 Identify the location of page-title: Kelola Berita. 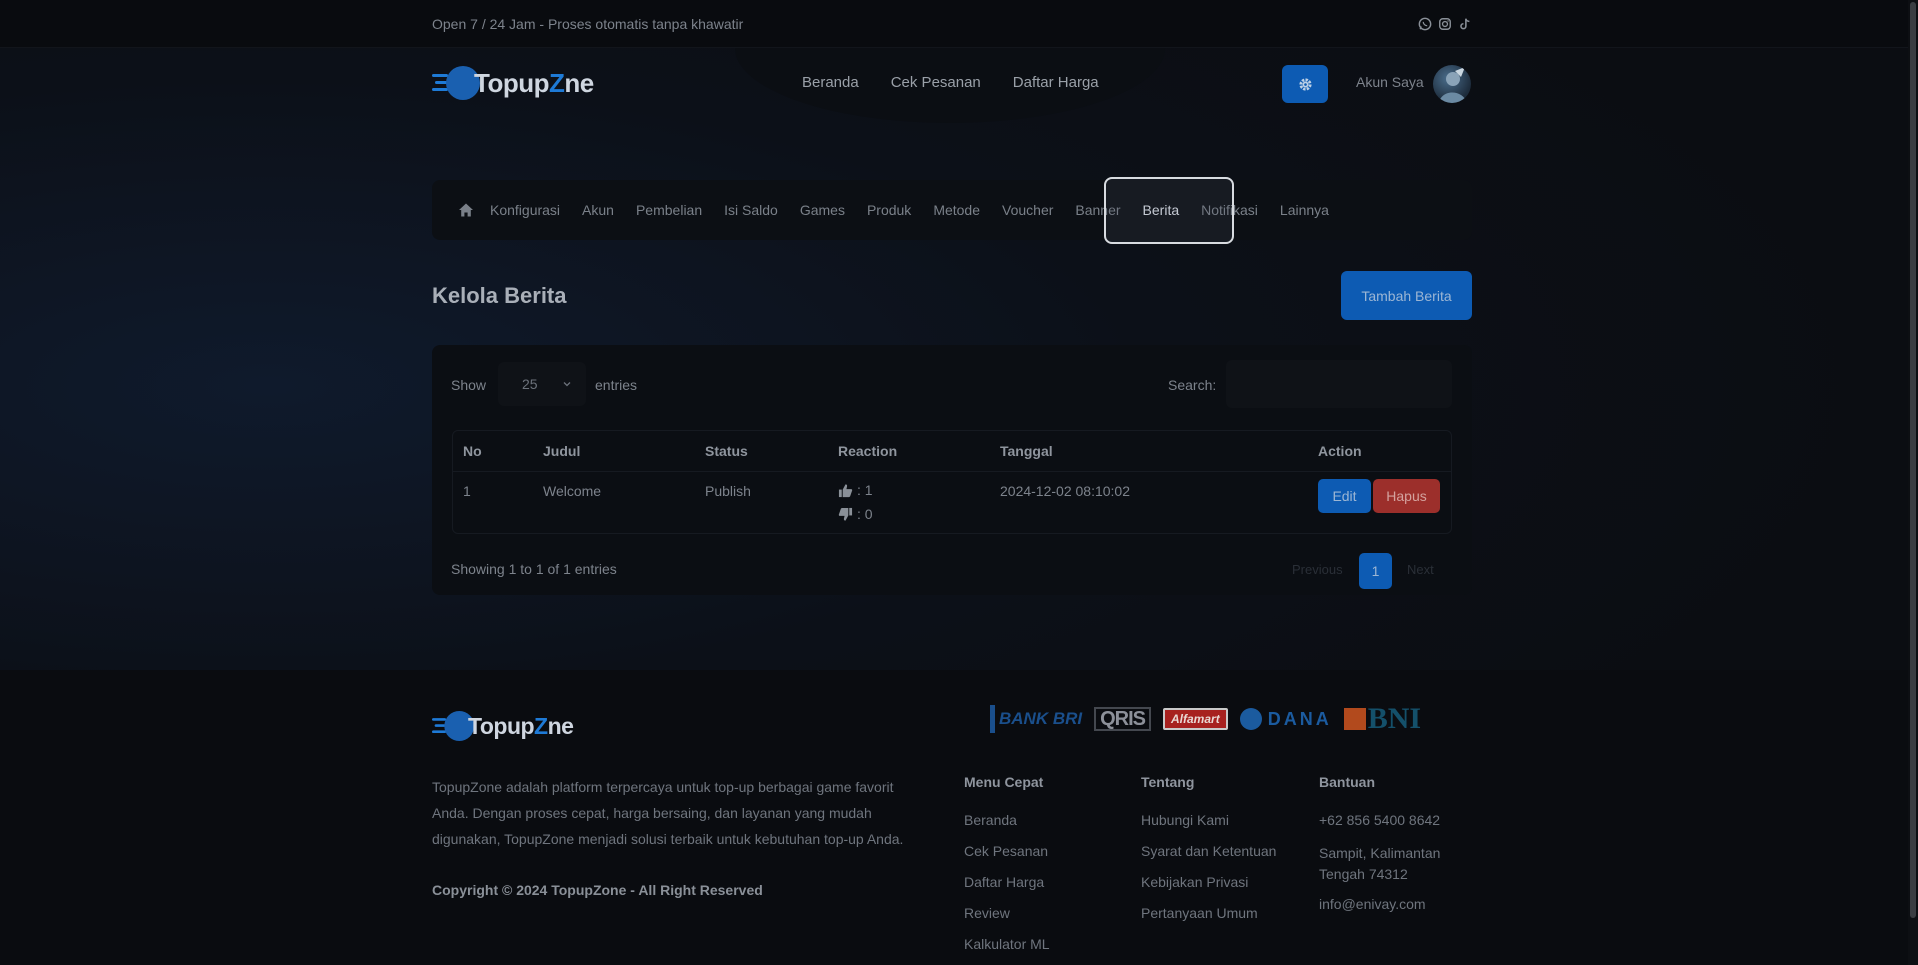
(499, 295).